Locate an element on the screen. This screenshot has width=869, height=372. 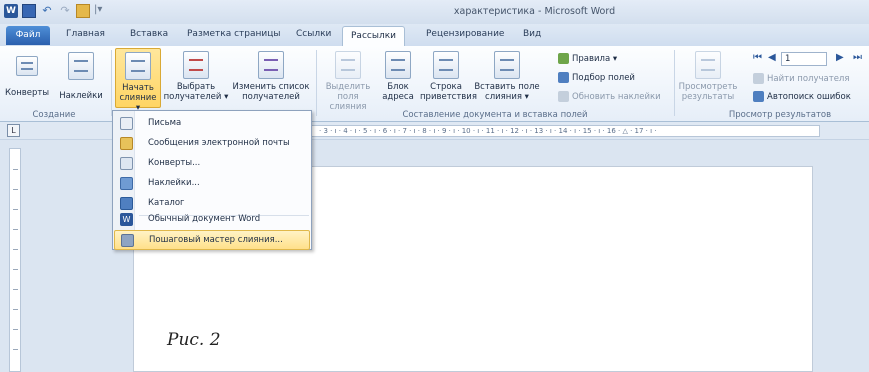
edit-list-icon is located at coordinates (271, 65).